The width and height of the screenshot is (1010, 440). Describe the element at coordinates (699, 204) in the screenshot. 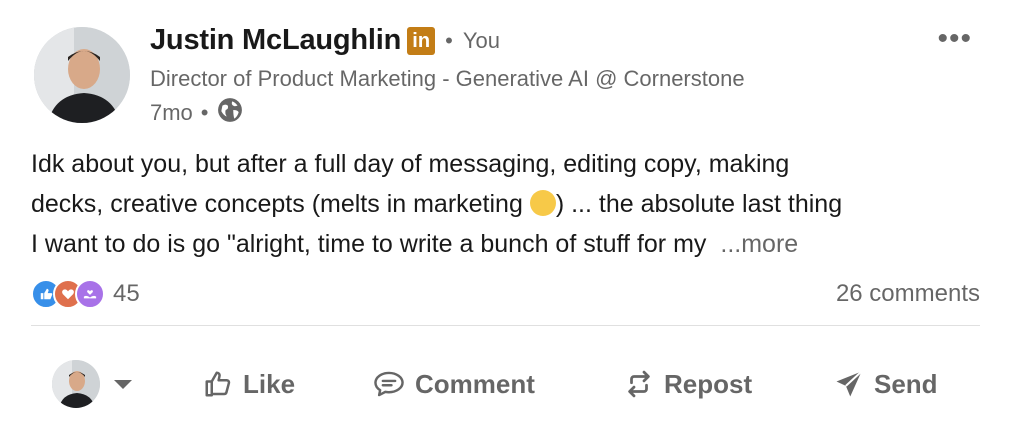

I see `post-text-line-2-end: ) ... the absolute last thing` at that location.